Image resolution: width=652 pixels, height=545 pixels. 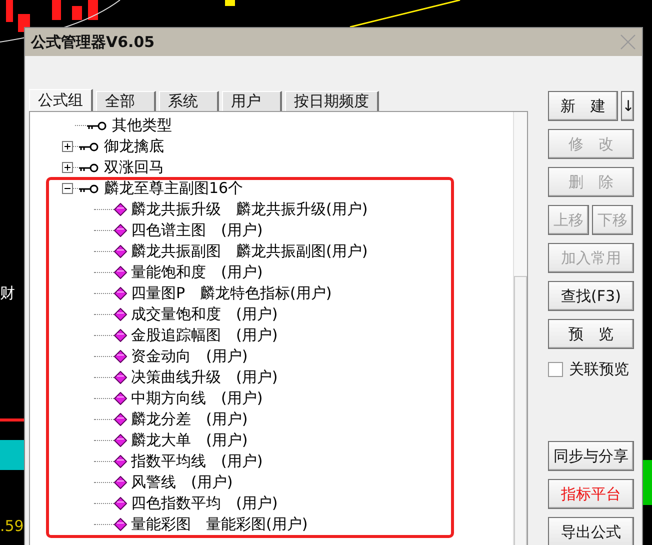 What do you see at coordinates (231, 293) in the screenshot?
I see `tree-item: 四量图P 麟龙特色指标(用户)` at bounding box center [231, 293].